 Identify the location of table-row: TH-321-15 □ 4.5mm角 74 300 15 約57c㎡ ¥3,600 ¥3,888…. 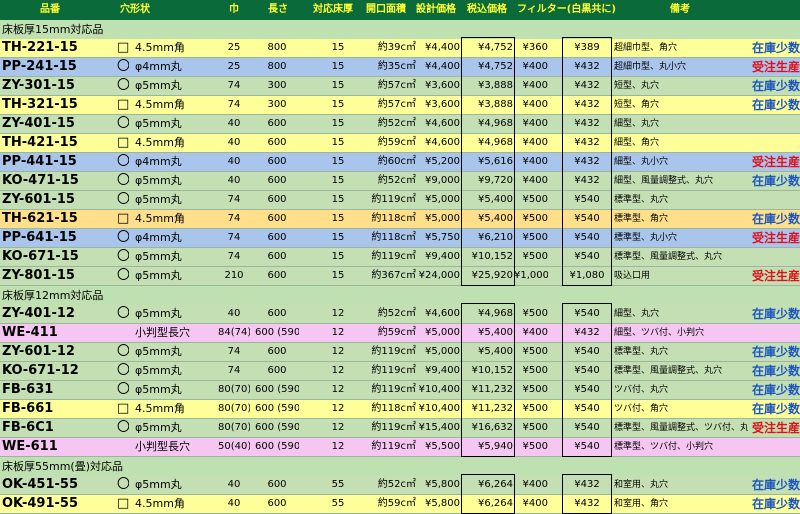
(400, 105).